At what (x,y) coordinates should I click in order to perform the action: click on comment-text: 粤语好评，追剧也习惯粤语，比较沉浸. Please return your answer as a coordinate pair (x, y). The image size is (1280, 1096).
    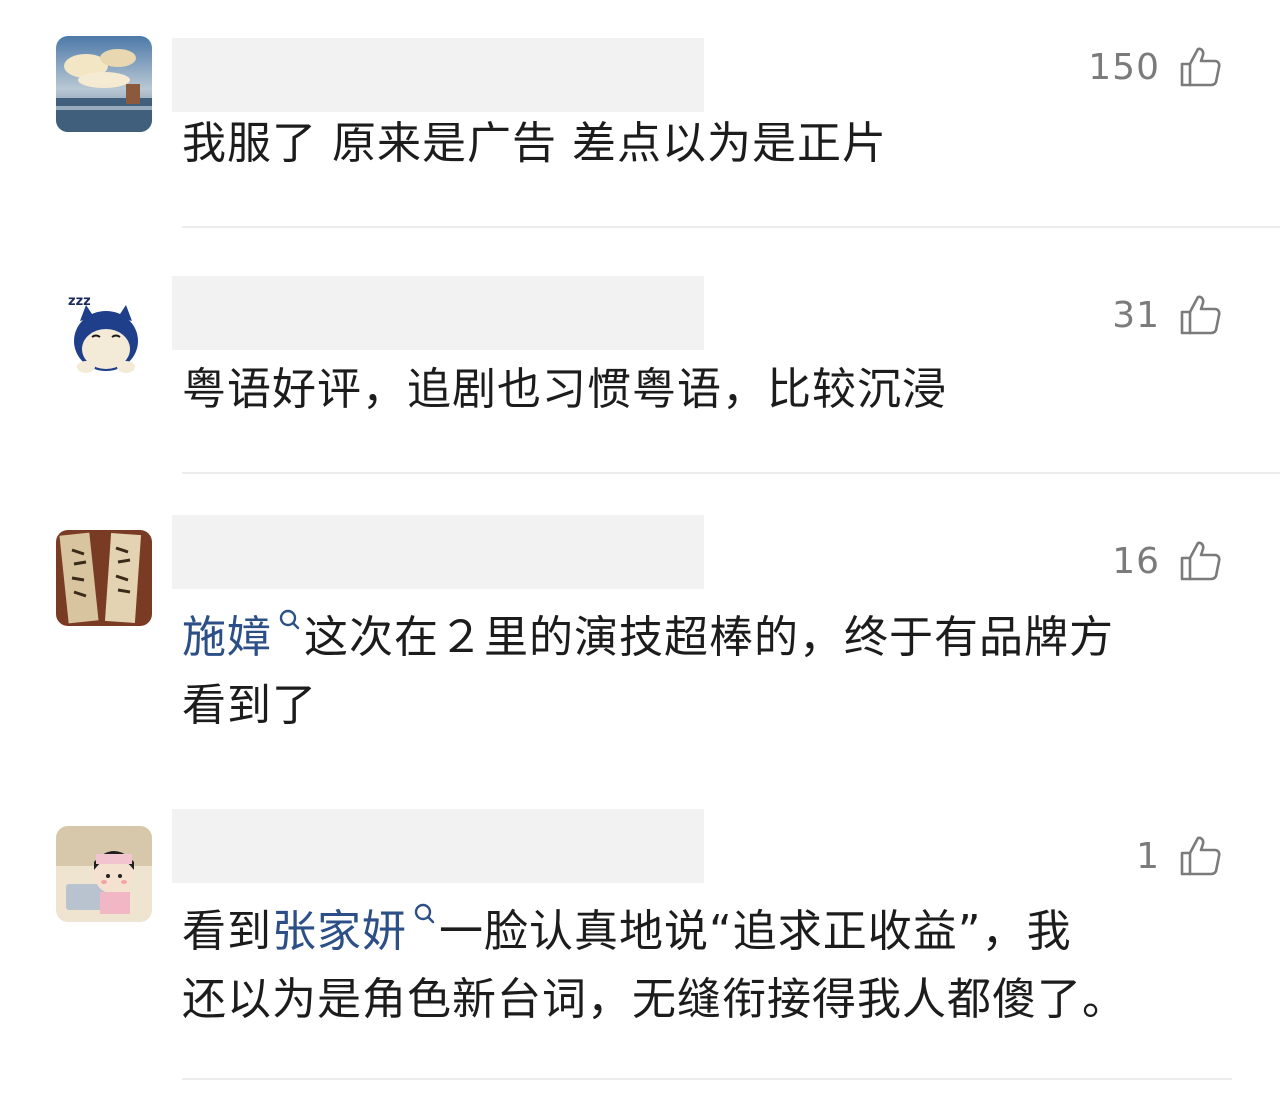
    Looking at the image, I should click on (707, 390).